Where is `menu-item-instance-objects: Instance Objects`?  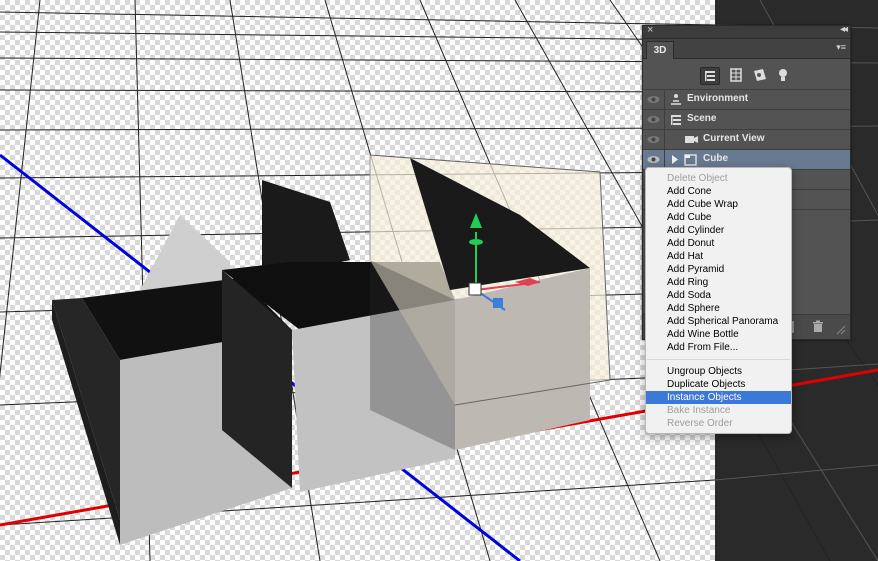 menu-item-instance-objects: Instance Objects is located at coordinates (718, 397).